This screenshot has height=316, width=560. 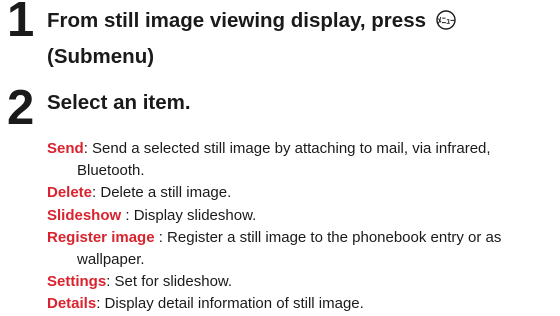 I want to click on step-instruction-line2: (Submenu), so click(x=101, y=56).